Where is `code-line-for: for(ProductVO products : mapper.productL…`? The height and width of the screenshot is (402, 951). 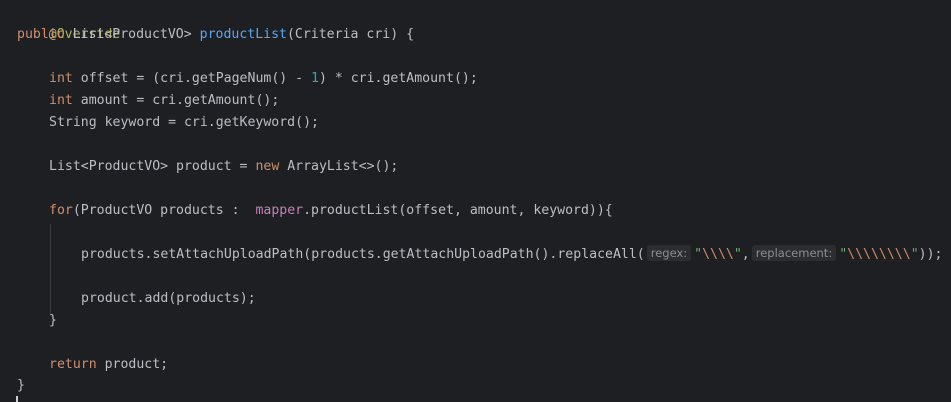 code-line-for: for(ProductVO products : mapper.productL… is located at coordinates (331, 211).